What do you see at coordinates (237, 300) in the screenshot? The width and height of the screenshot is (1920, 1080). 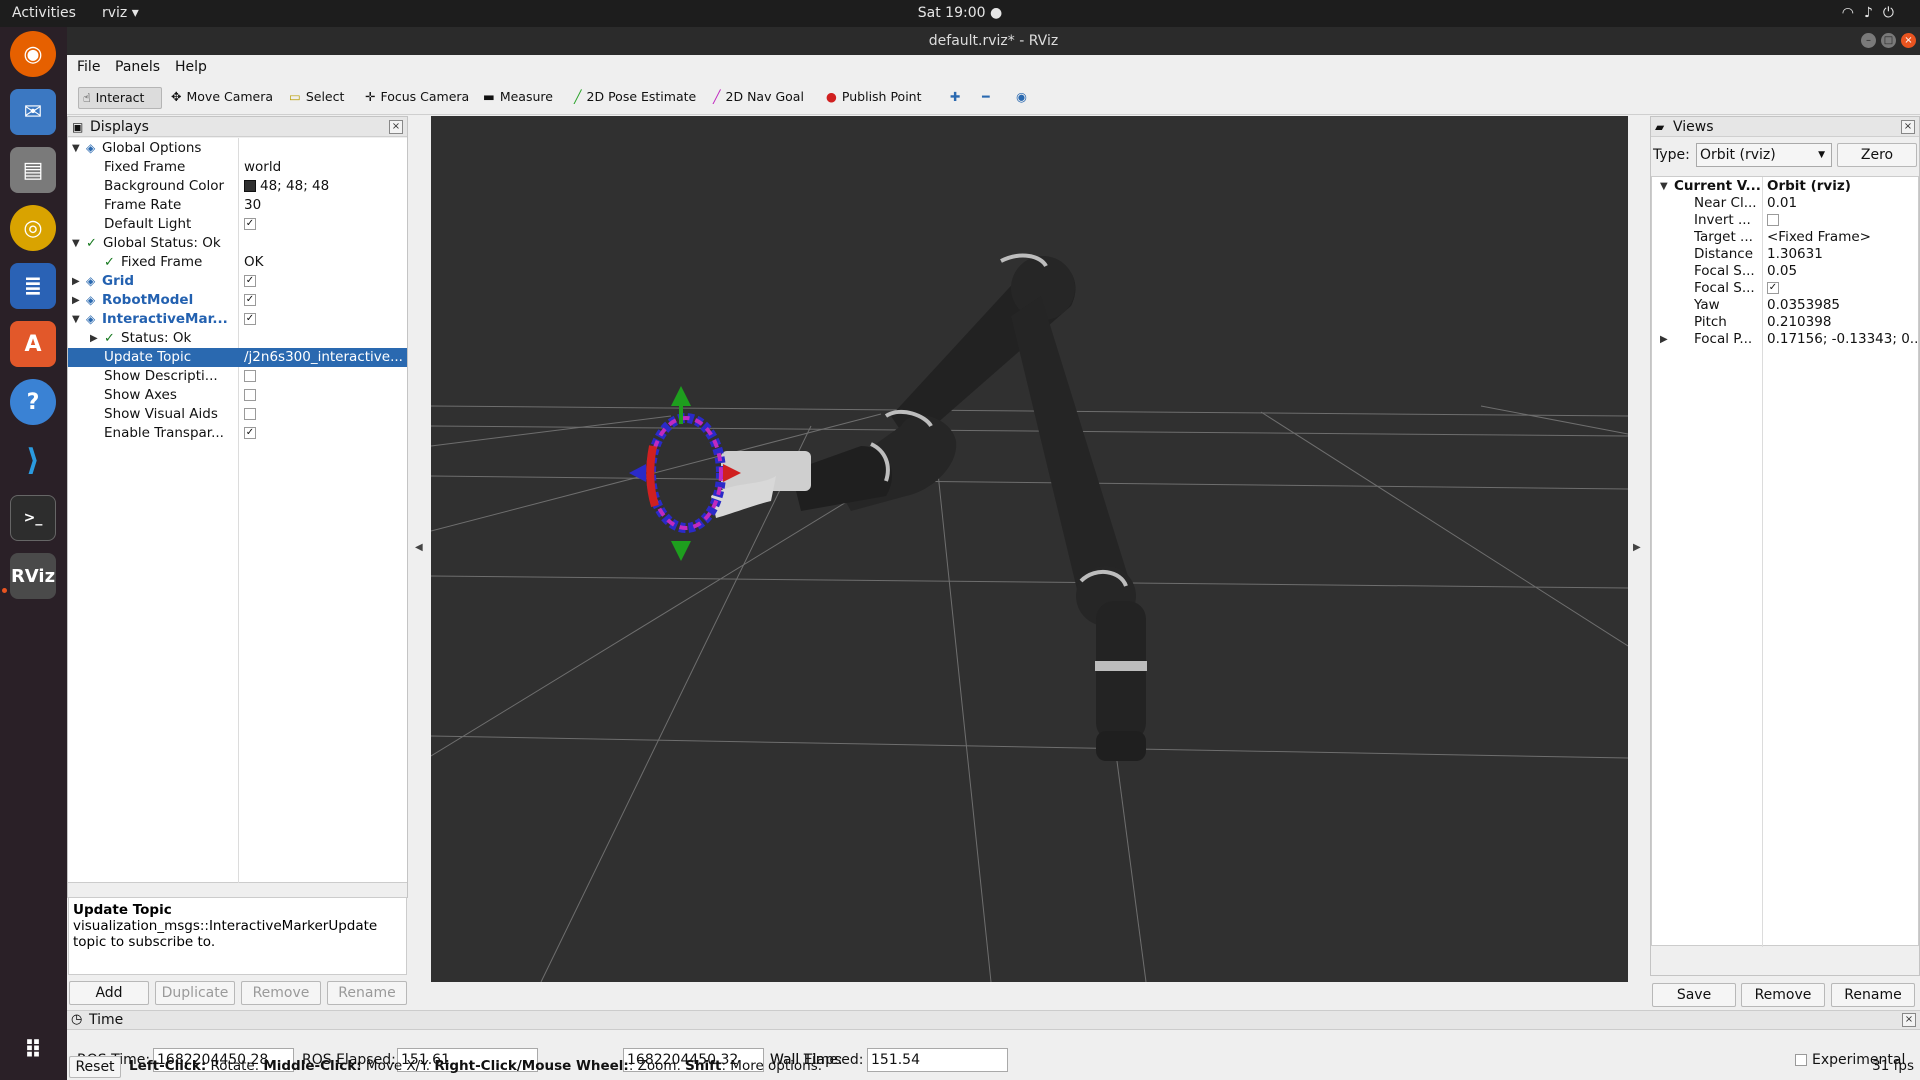 I see `displays-row: ▶ ◈ RobotModel ✓` at bounding box center [237, 300].